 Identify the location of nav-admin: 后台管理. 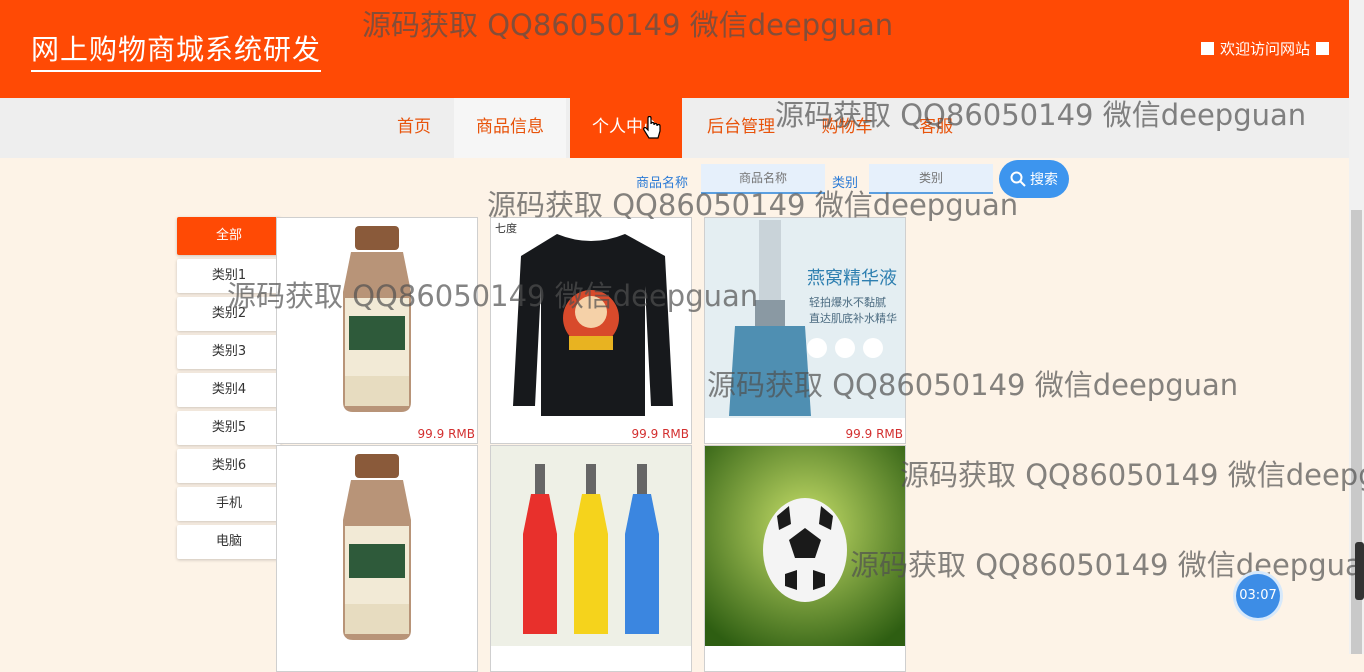
(741, 128).